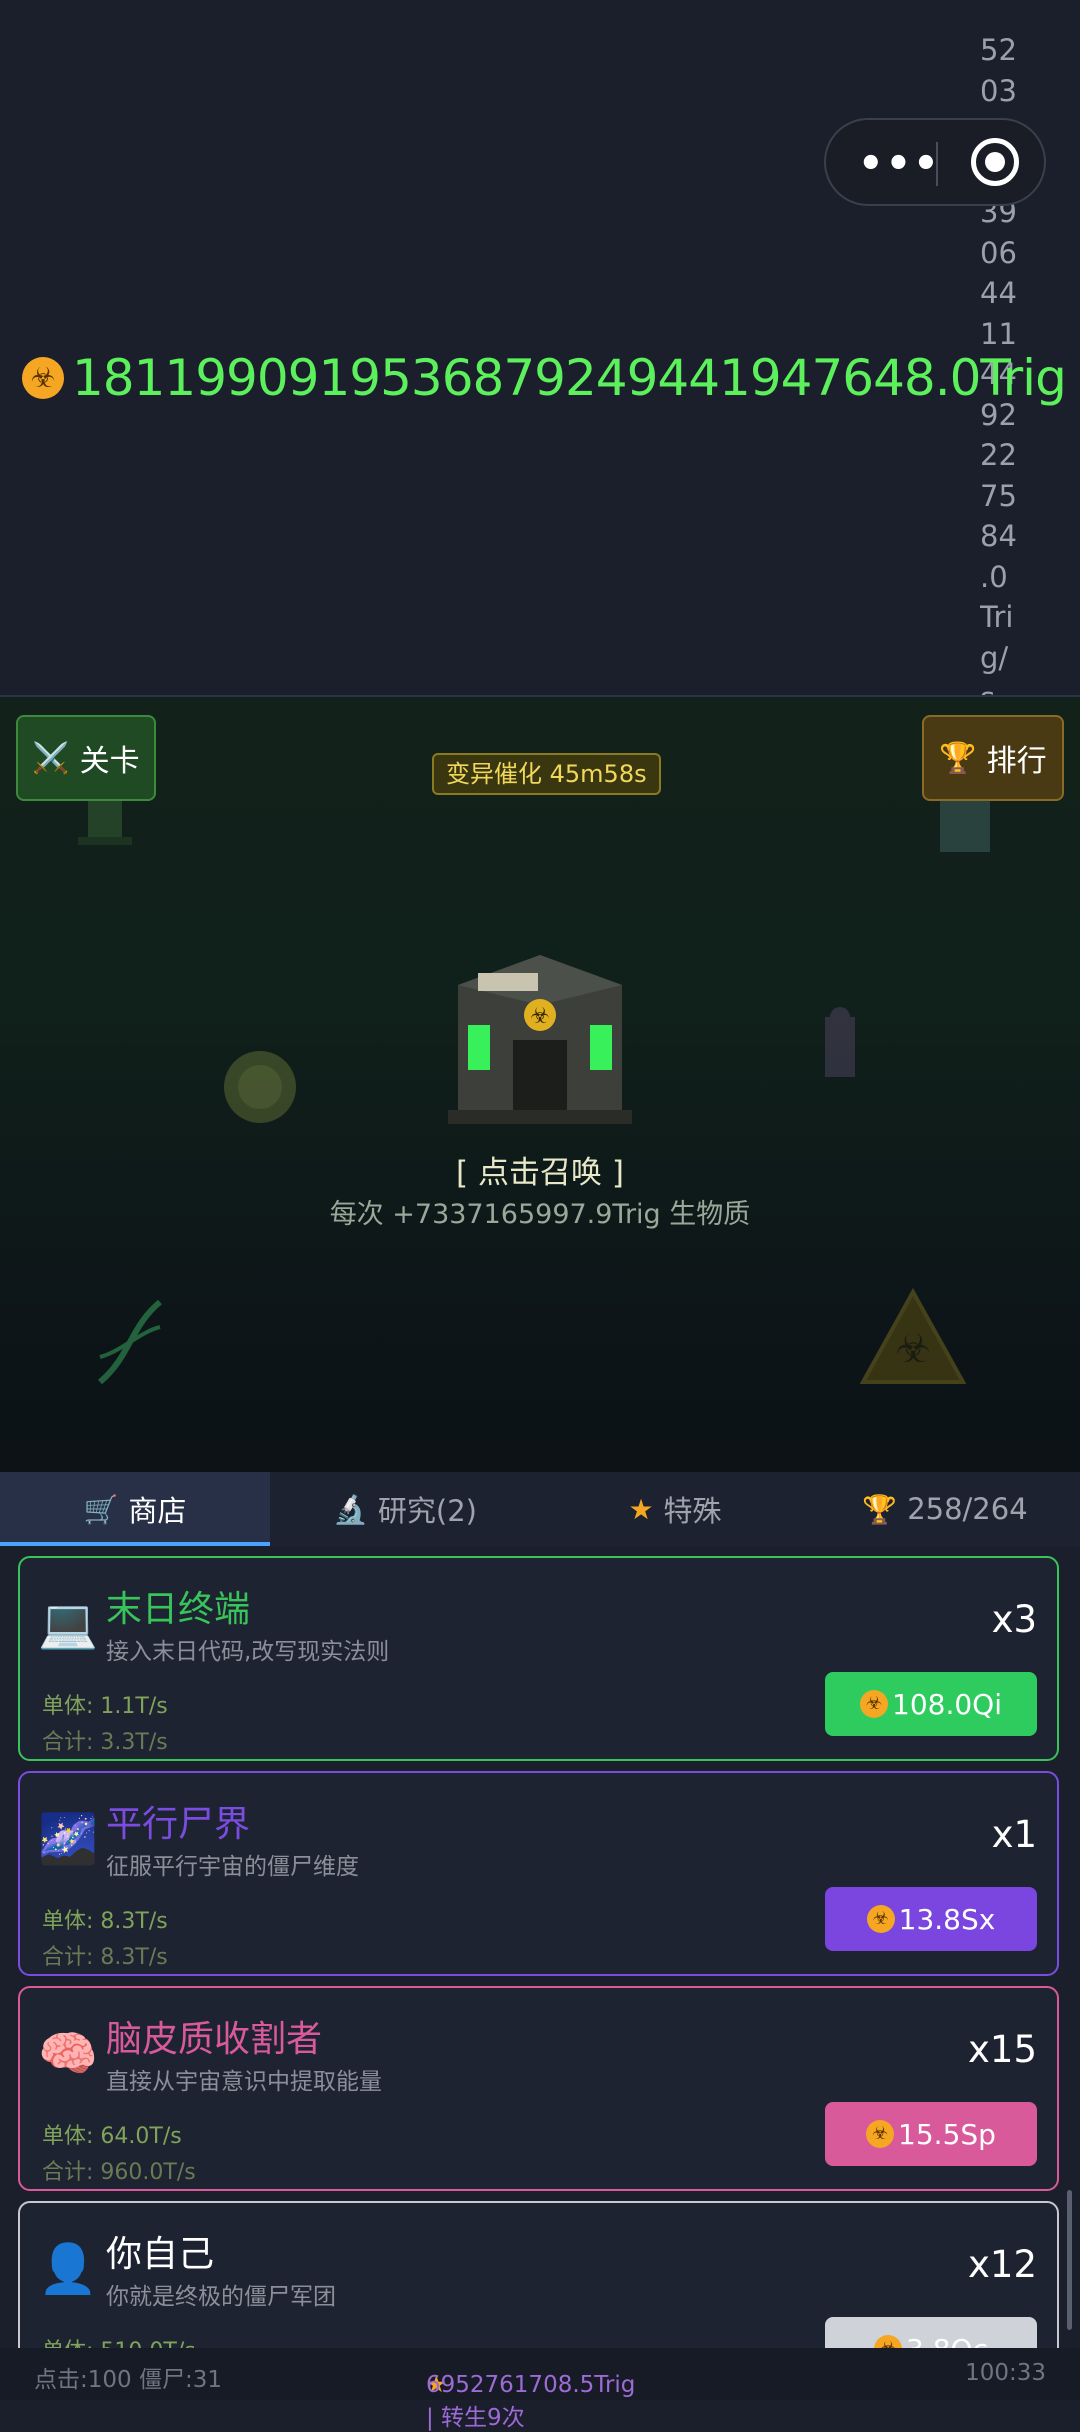 This screenshot has height=2432, width=1080. What do you see at coordinates (540, 1169) in the screenshot?
I see `summon-prompt: [ 点击召唤 ]` at bounding box center [540, 1169].